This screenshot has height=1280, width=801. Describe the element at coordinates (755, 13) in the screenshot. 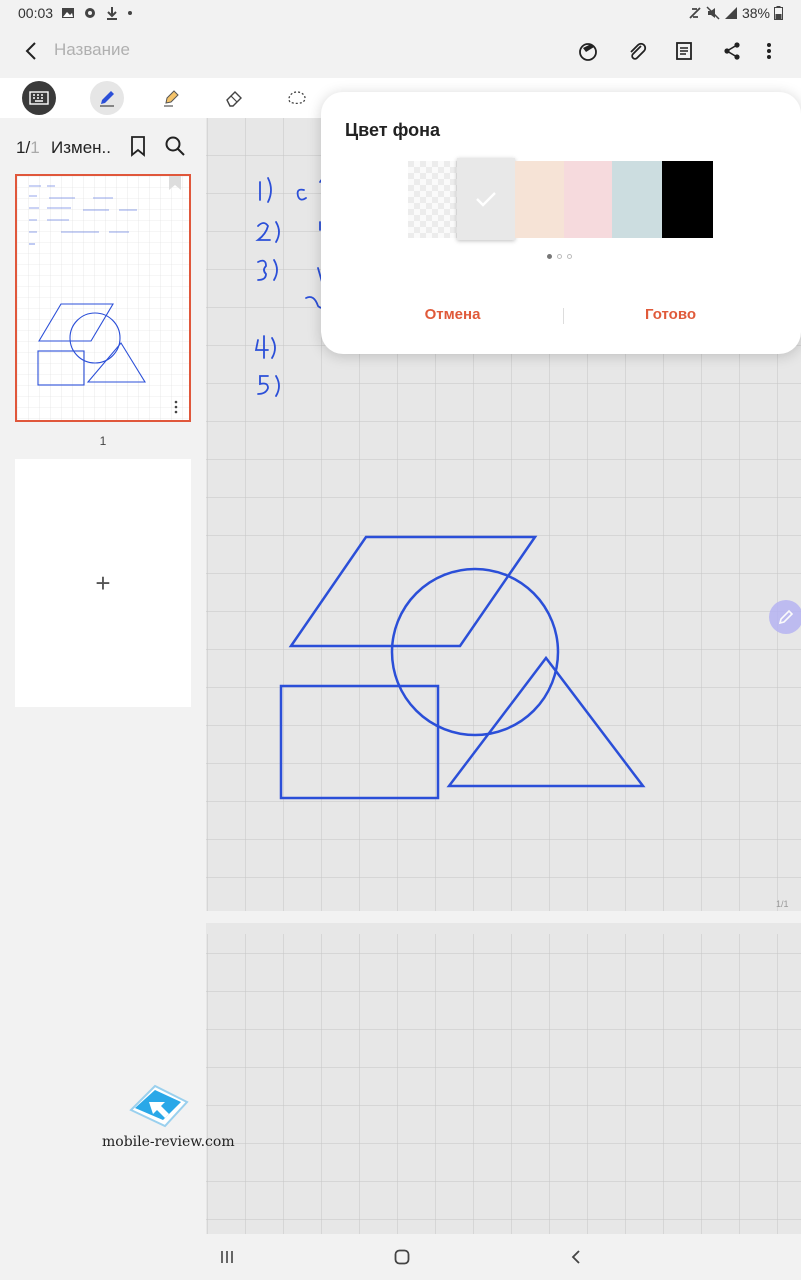

I see `battery-level: 38%` at that location.